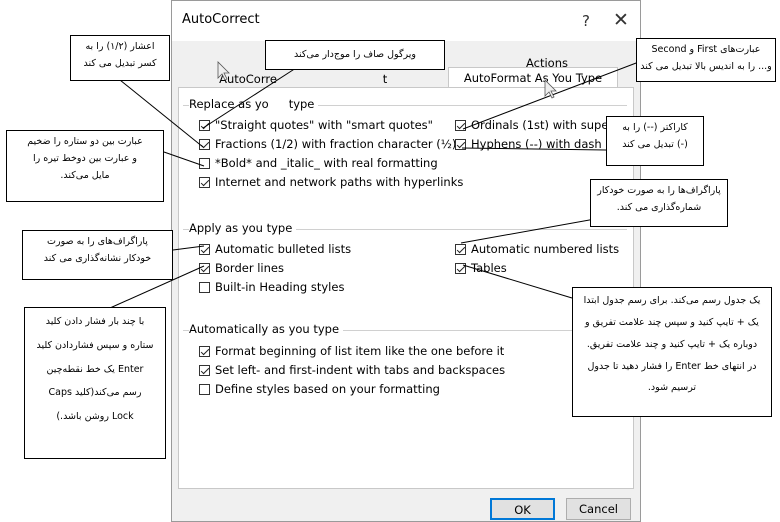 This screenshot has height=522, width=780. I want to click on title-bar: AutoCorrect ? ✕, so click(406, 21).